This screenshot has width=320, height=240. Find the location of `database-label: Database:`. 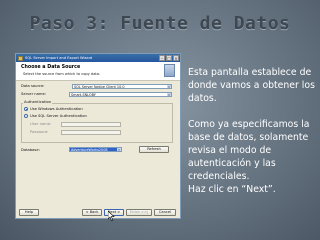

database-label: Database: is located at coordinates (30, 150).